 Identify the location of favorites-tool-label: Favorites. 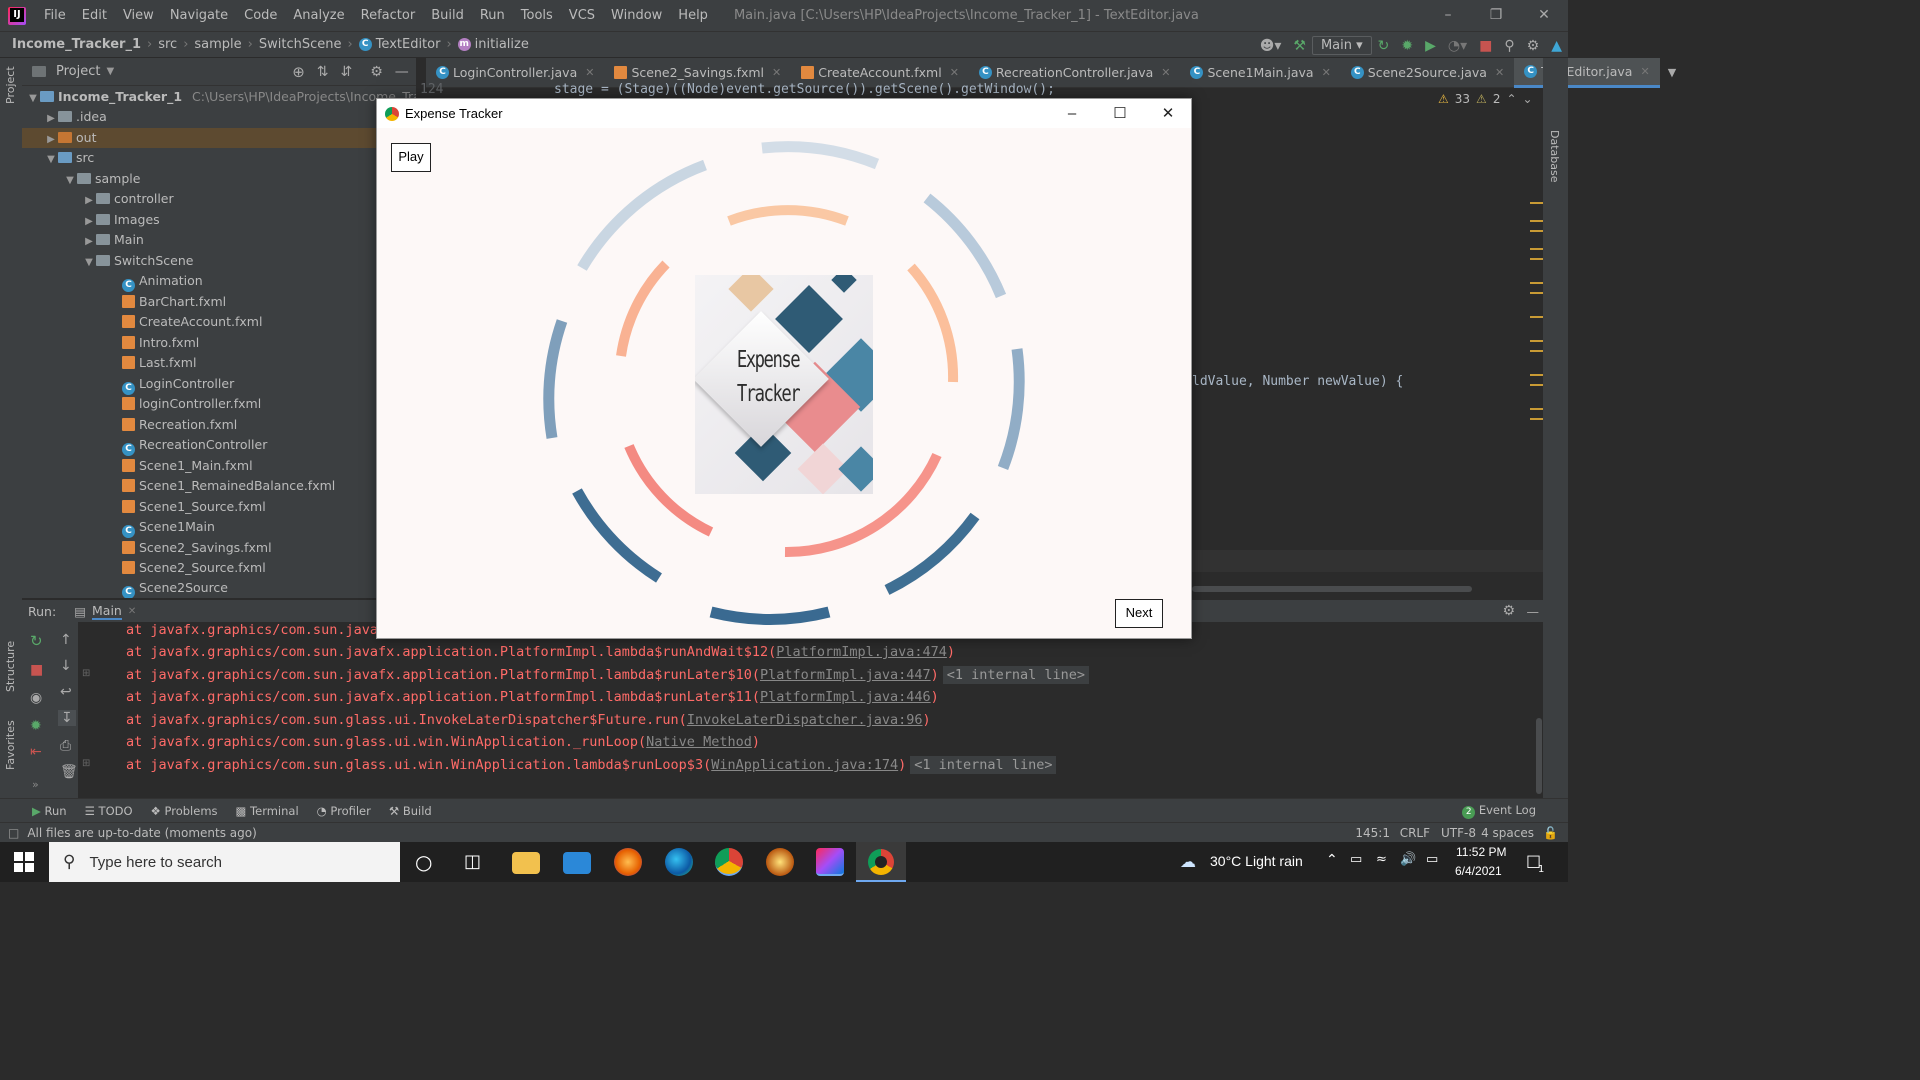
(10, 745).